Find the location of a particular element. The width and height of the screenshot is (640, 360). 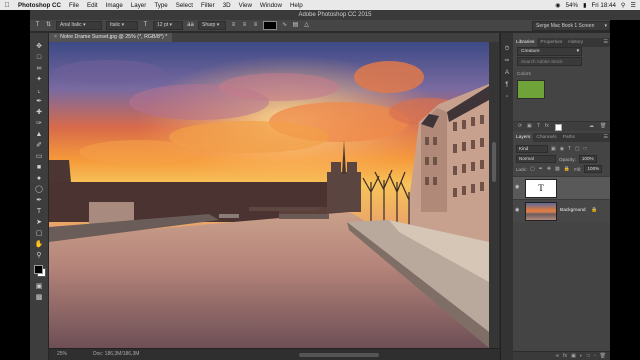

blend-mode-select: Normal is located at coordinates (536, 159).